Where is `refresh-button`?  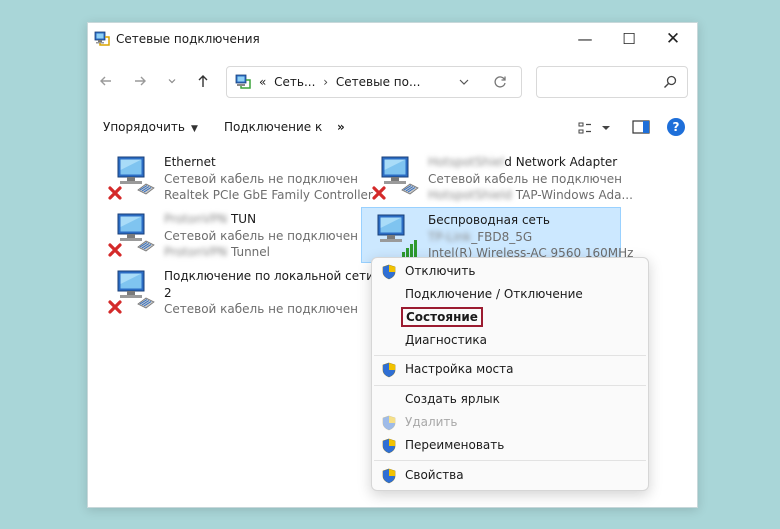 refresh-button is located at coordinates (500, 82).